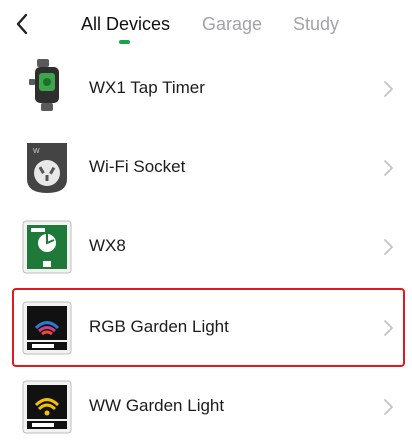  Describe the element at coordinates (47, 168) in the screenshot. I see `wifi-socket-icon: W` at that location.